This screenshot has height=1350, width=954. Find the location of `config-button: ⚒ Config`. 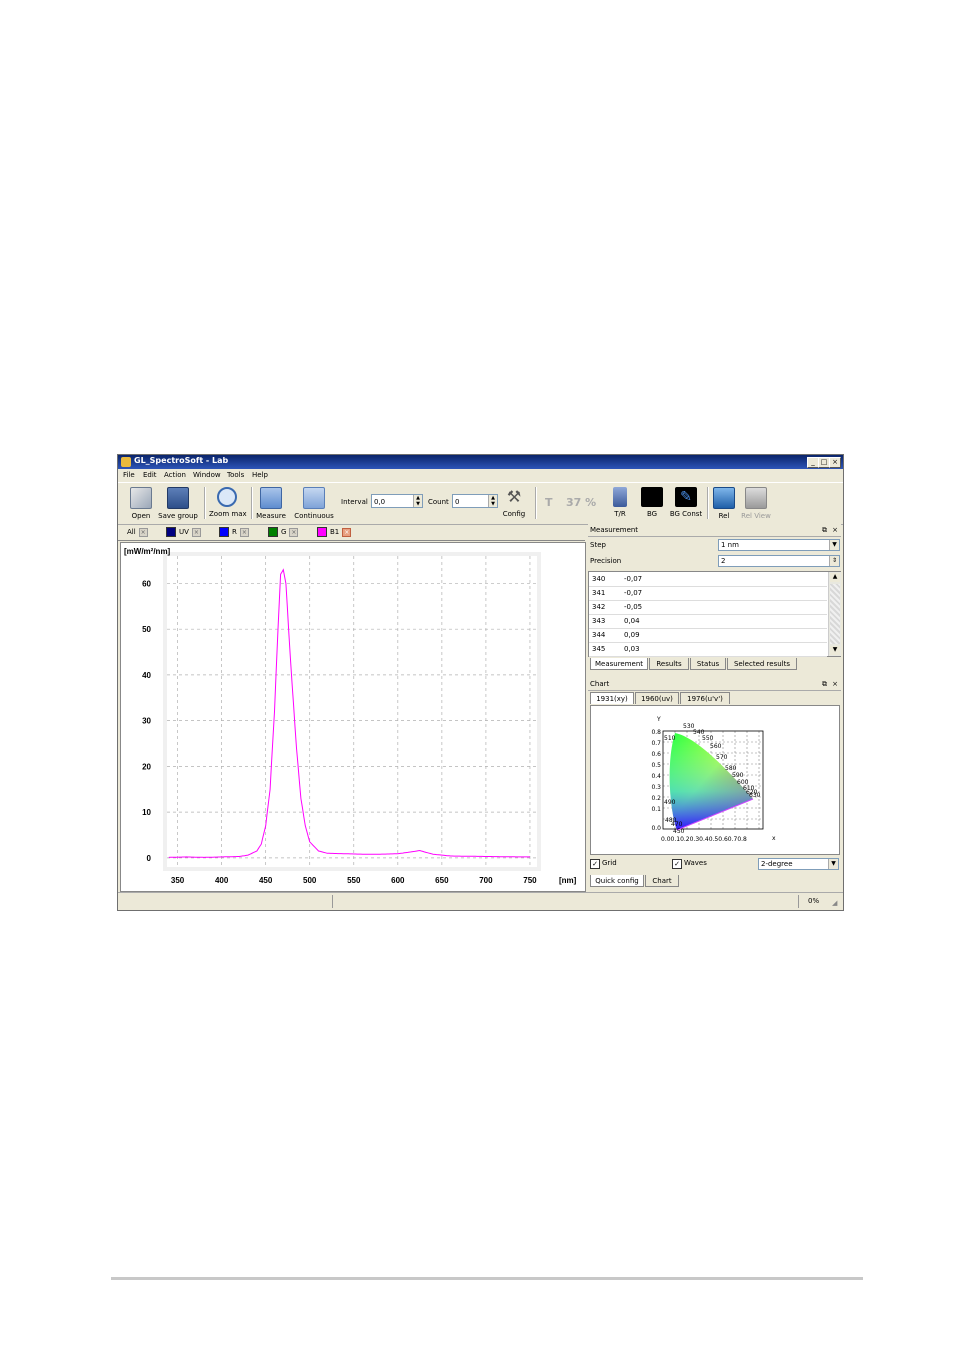

config-button: ⚒ Config is located at coordinates (514, 502).